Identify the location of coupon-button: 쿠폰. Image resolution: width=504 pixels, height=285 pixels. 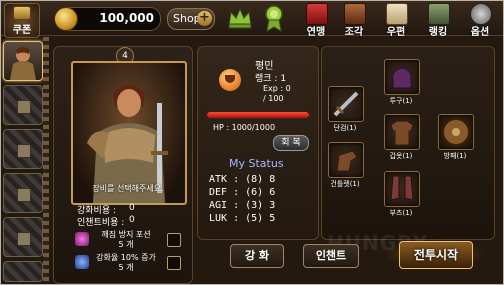
(22, 20).